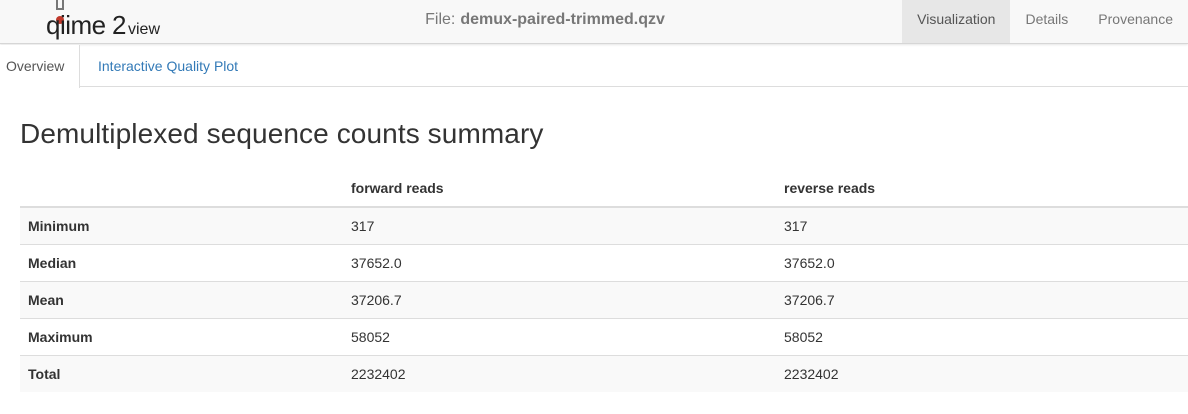 Image resolution: width=1188 pixels, height=414 pixels. What do you see at coordinates (562, 19) in the screenshot?
I see `file-name: demux-paired-trimmed.qzv` at bounding box center [562, 19].